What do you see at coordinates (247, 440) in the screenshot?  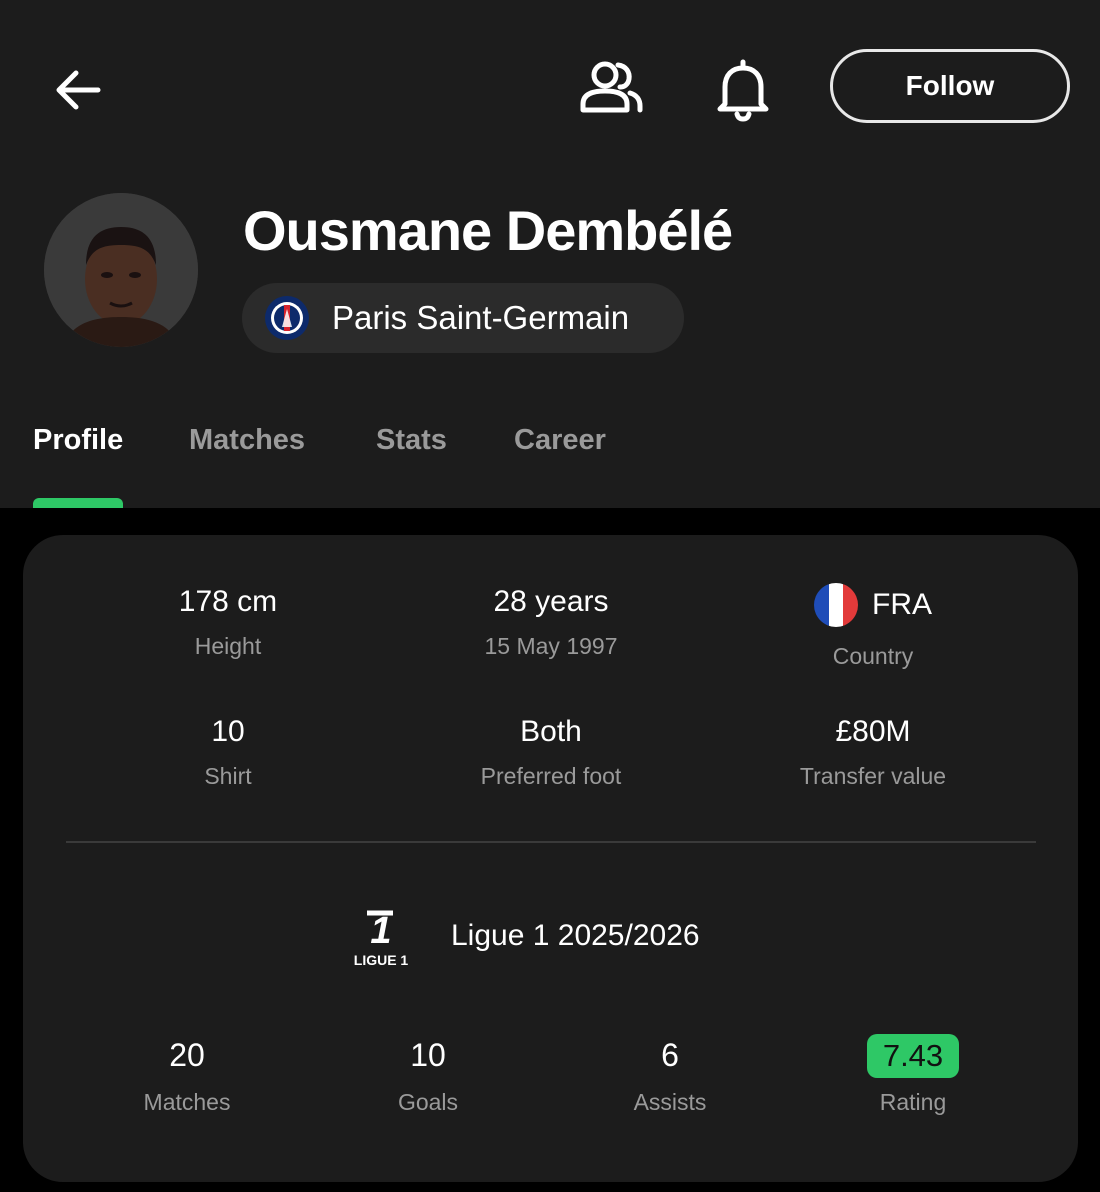 I see `tab-matches: Matches` at bounding box center [247, 440].